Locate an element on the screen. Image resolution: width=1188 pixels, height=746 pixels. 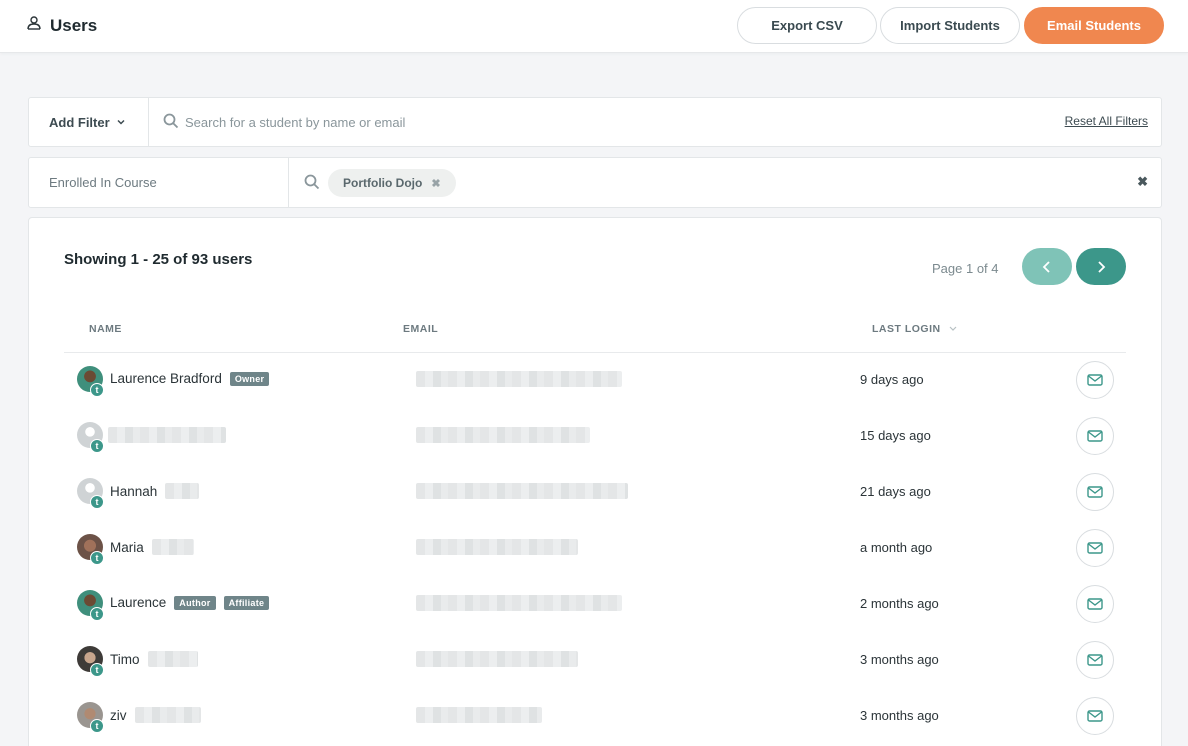
page-title: Users is located at coordinates (74, 25).